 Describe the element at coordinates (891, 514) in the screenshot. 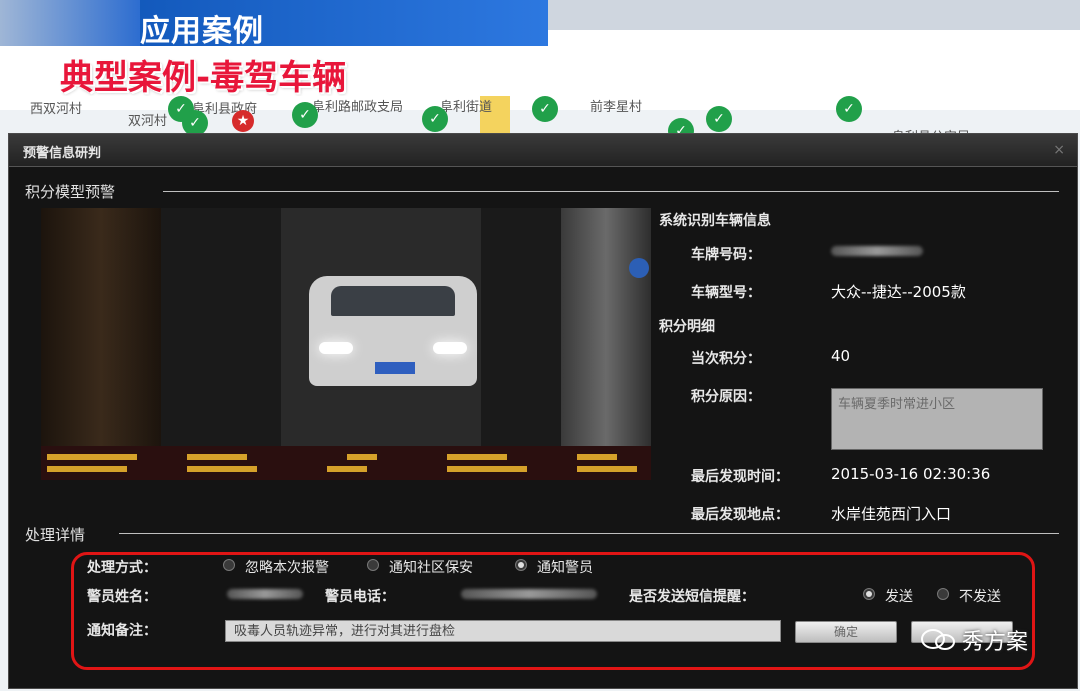

I see `last-place-value: 水岸佳苑西门入口` at that location.